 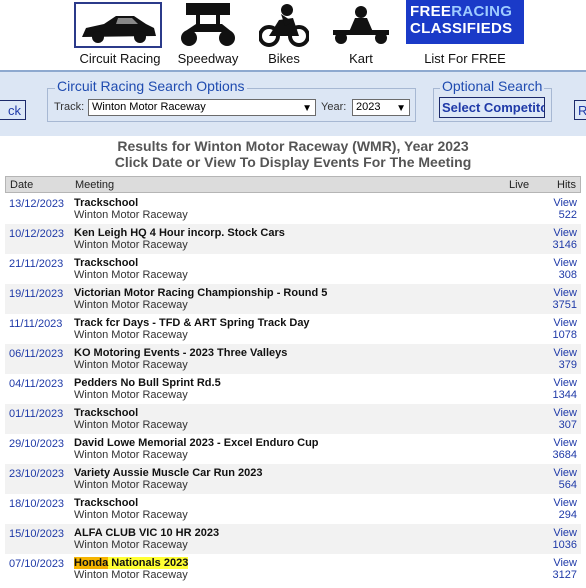 I want to click on meeting-title: ALFA CLUB VIC 10 HR 2023, so click(x=147, y=533).